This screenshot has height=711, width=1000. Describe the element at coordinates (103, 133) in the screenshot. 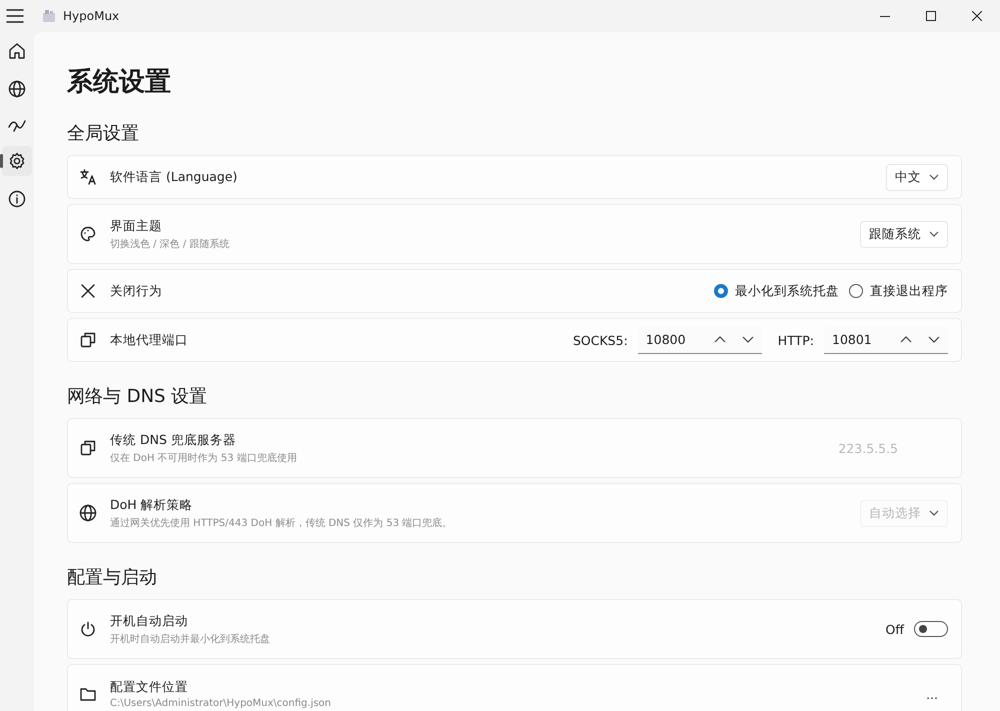

I see `section-heading: 全局设置` at that location.